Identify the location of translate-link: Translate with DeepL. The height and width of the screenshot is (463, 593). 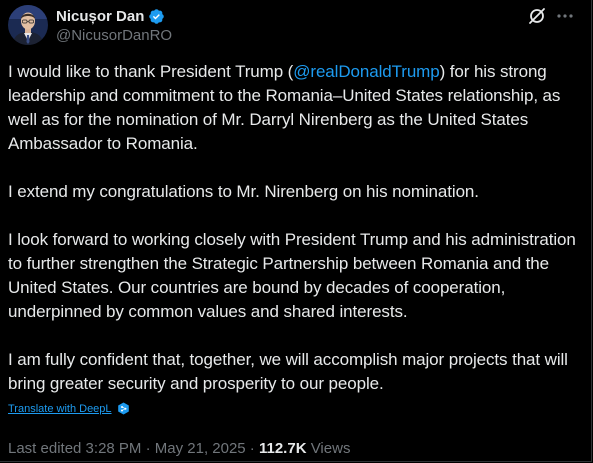
(60, 409).